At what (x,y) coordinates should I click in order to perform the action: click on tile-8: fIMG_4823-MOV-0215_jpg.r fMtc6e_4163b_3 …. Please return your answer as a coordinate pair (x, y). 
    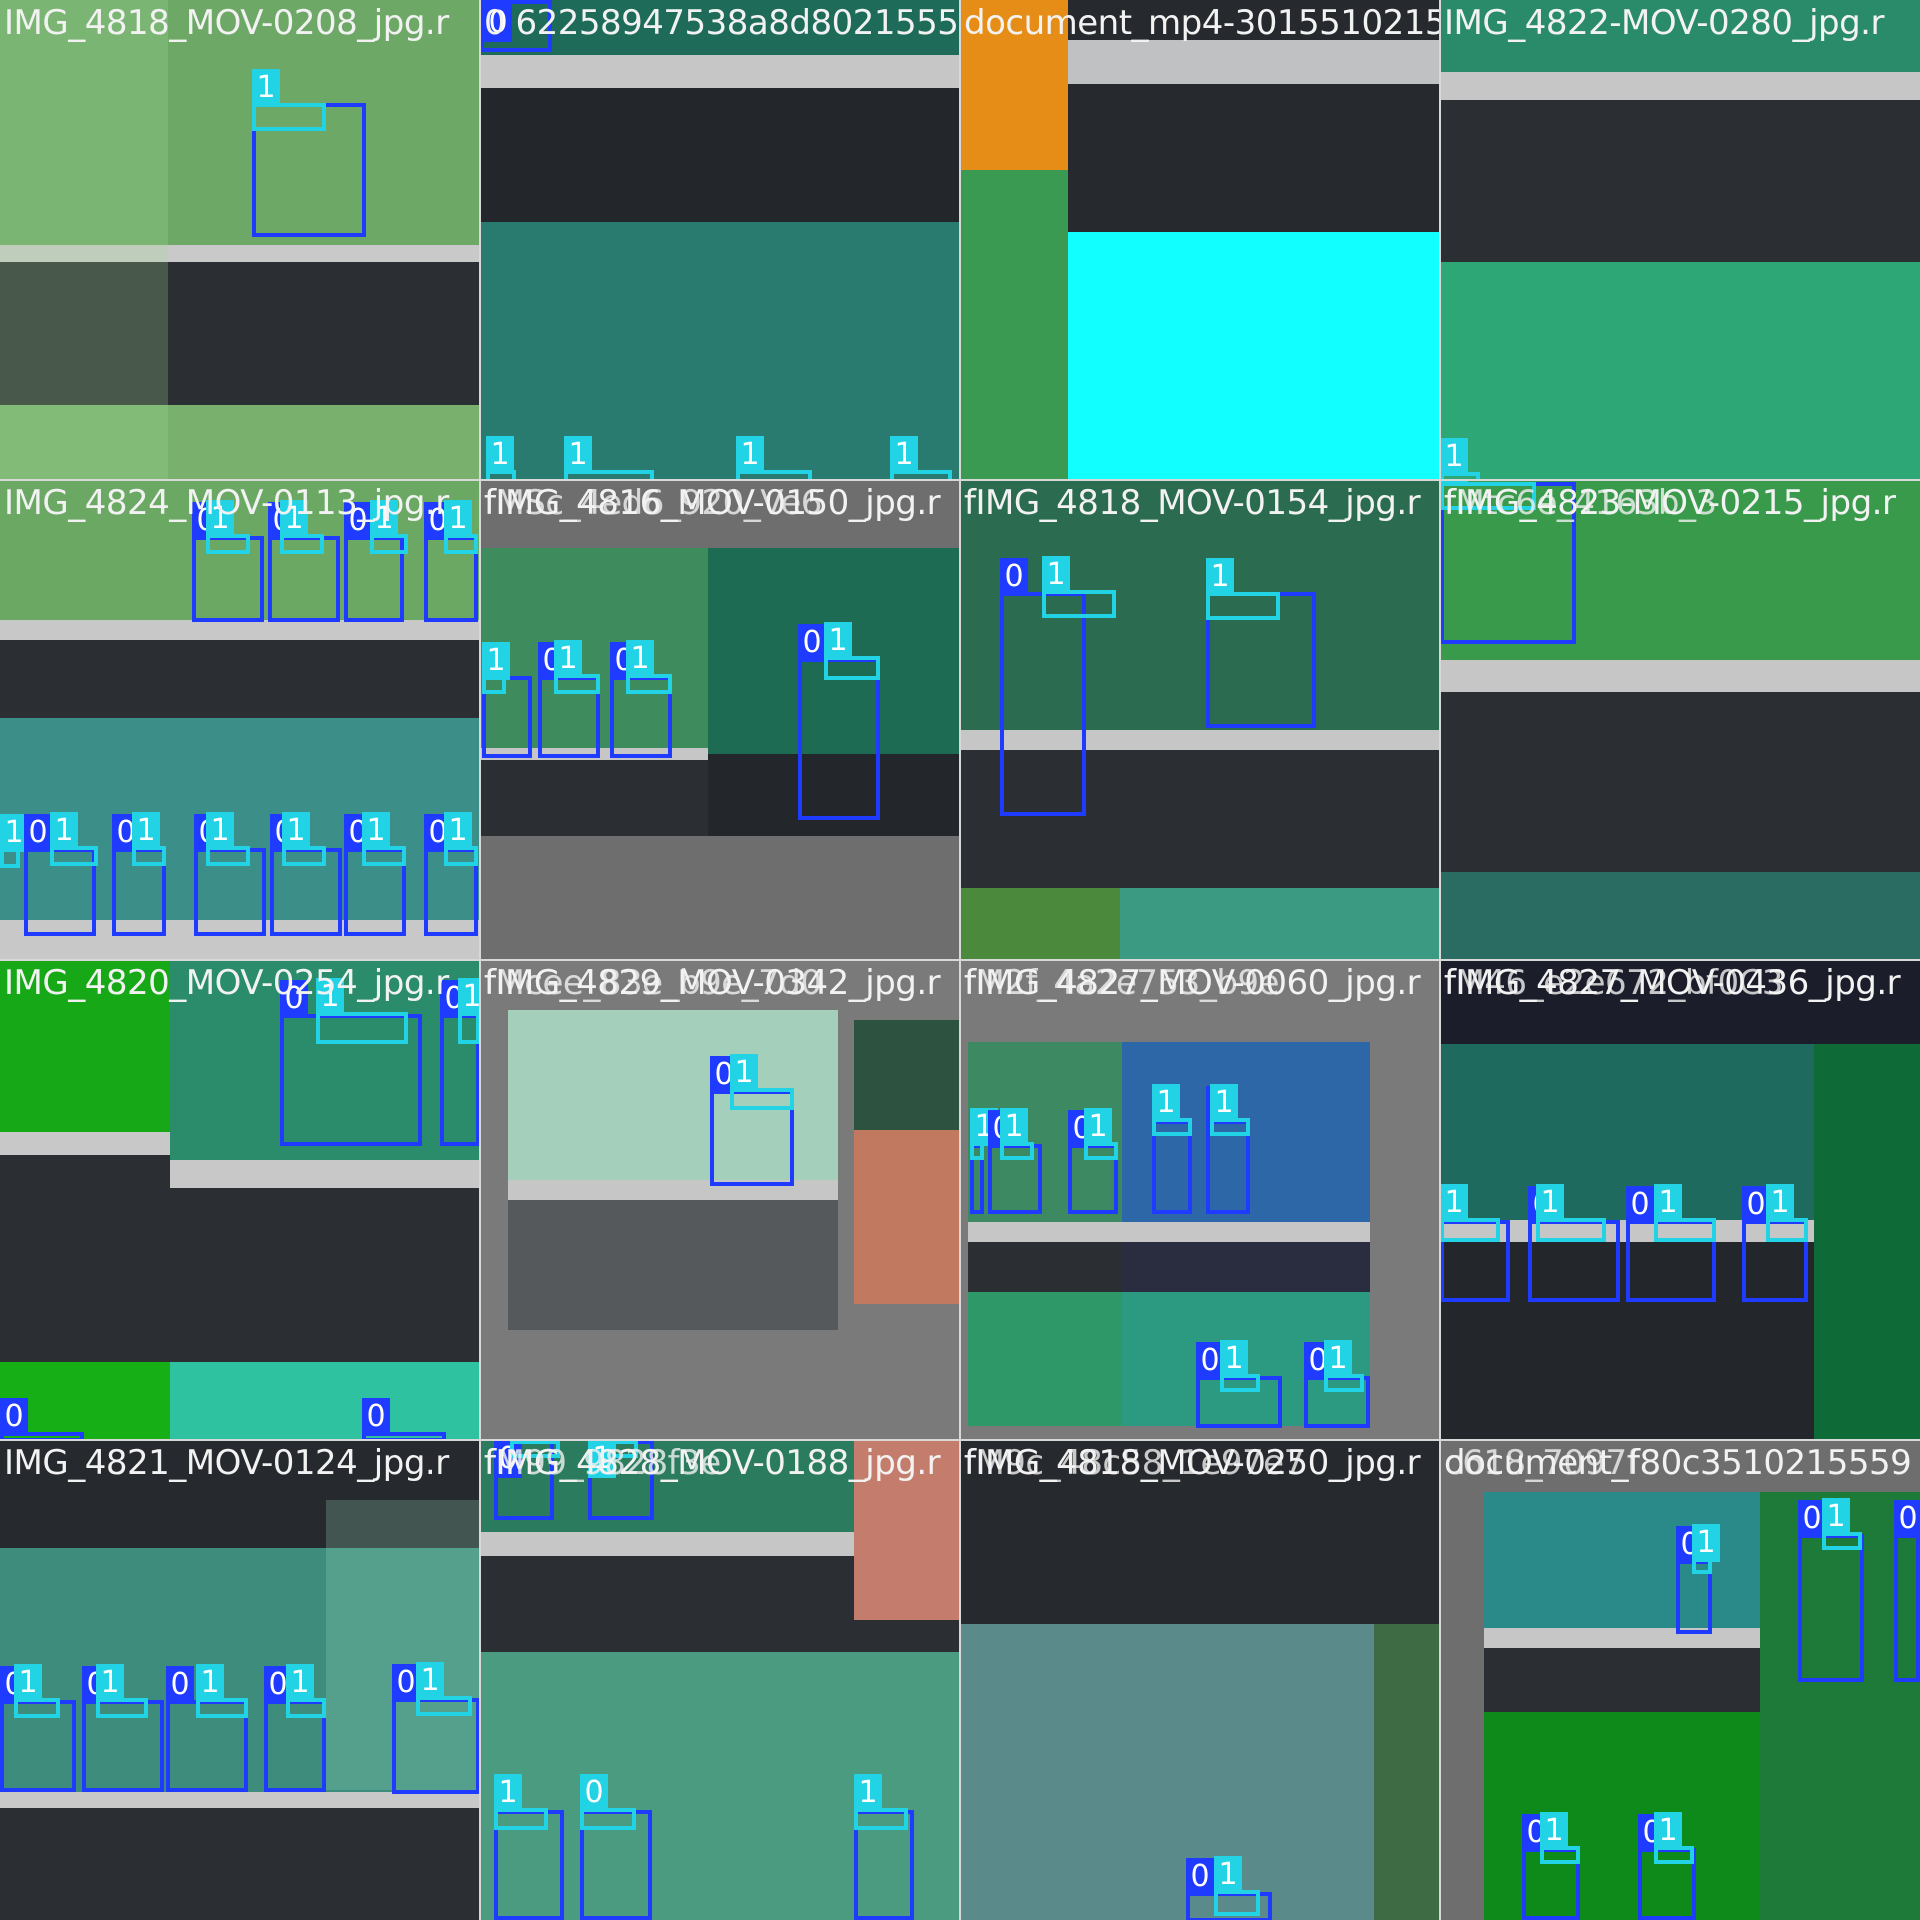
    Looking at the image, I should click on (1680, 720).